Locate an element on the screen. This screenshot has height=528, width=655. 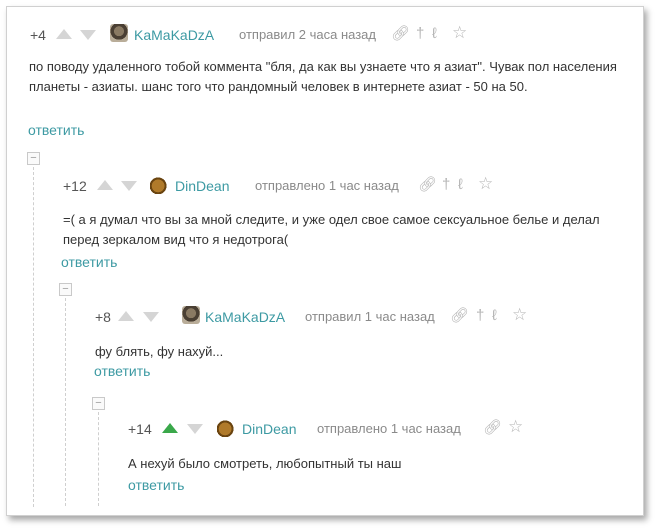
comment-text: А нехуй было смотреть, любопытный ты наш is located at coordinates (265, 463).